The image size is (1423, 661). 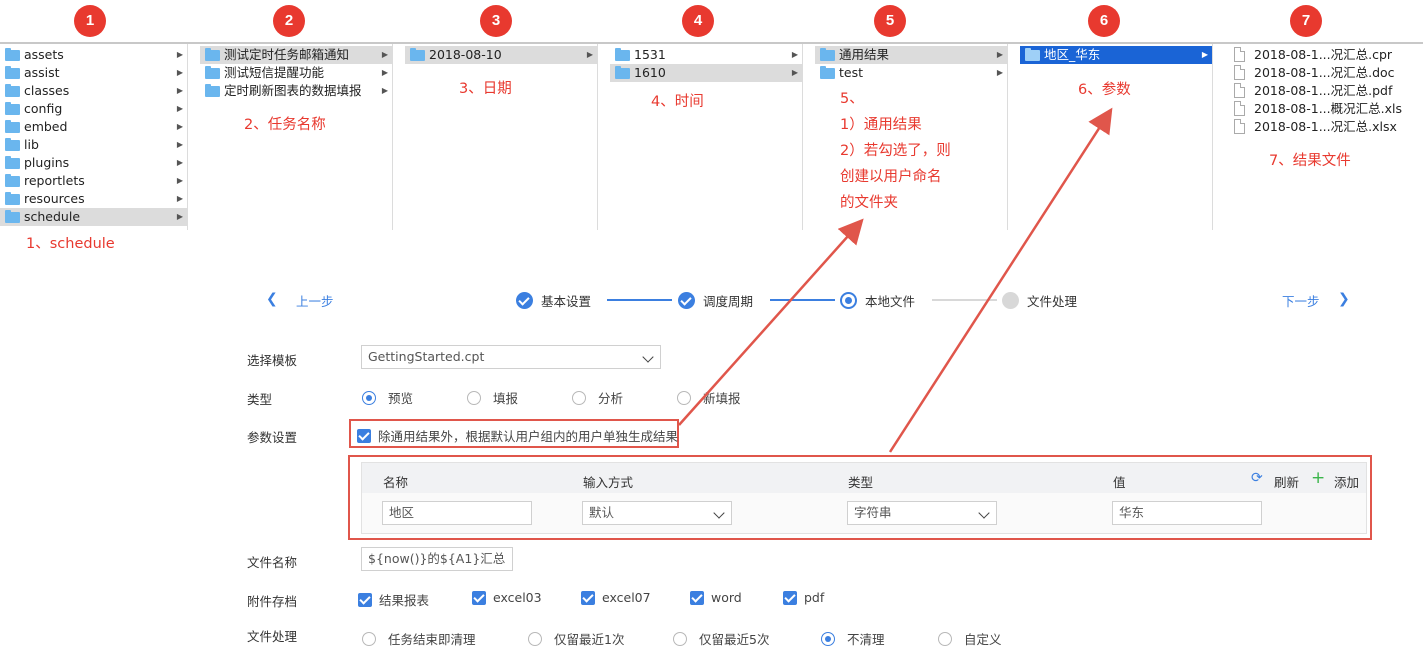 What do you see at coordinates (706, 73) in the screenshot?
I see `folder-row-selected: 1610 ▶` at bounding box center [706, 73].